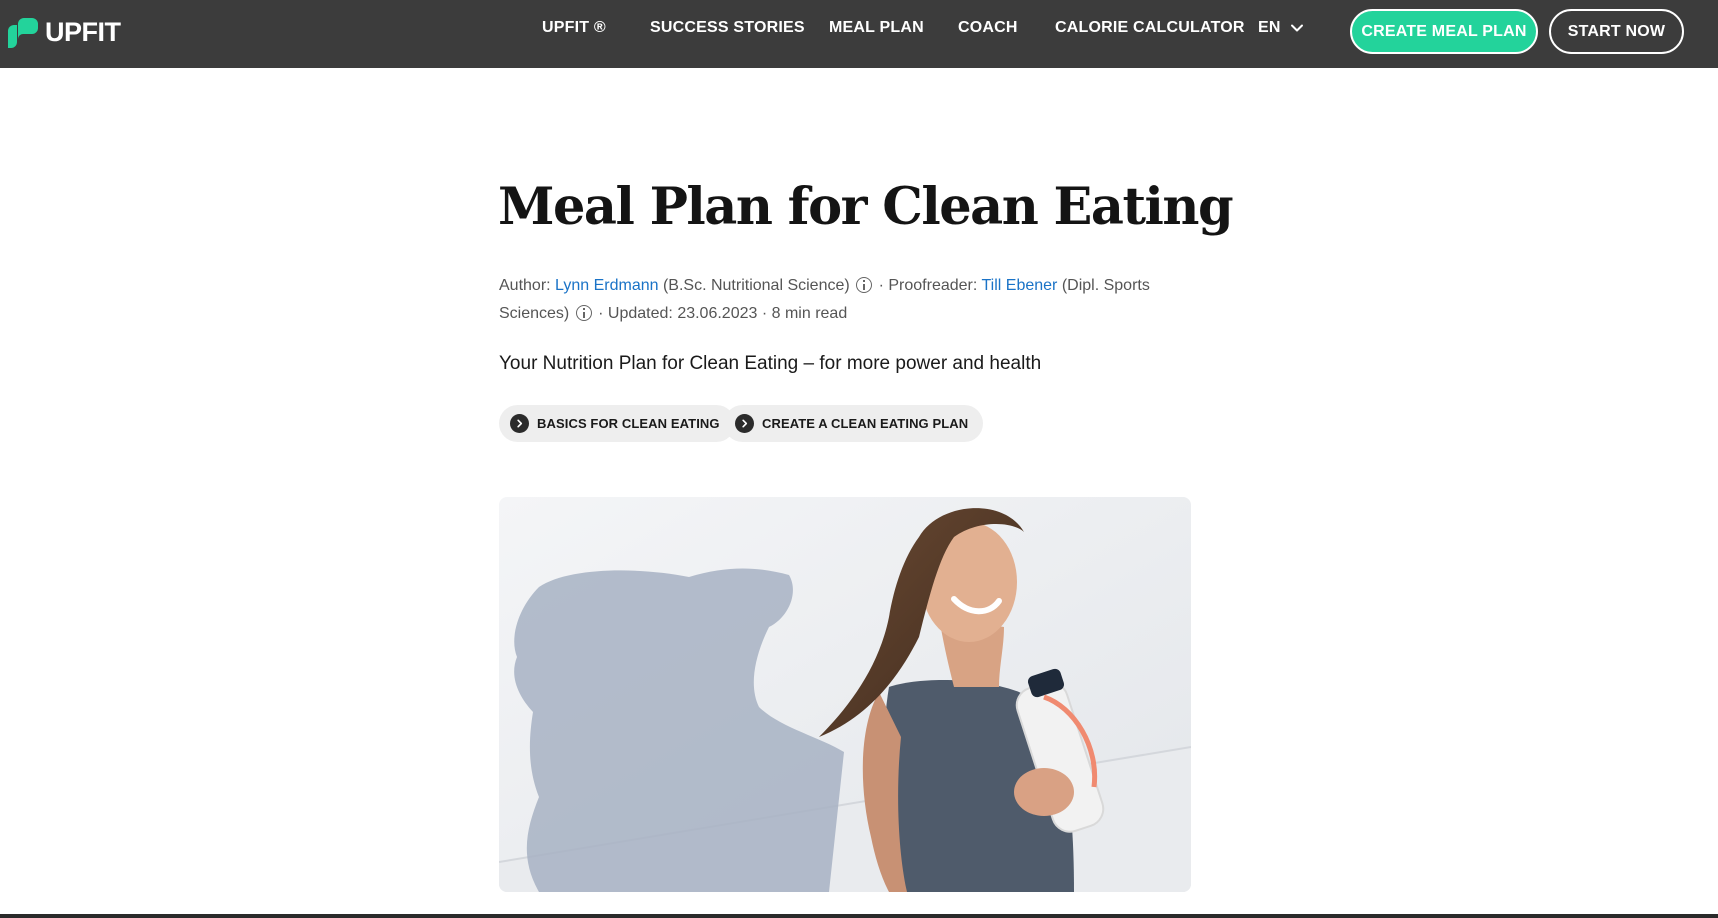 The width and height of the screenshot is (1718, 918). What do you see at coordinates (865, 423) in the screenshot?
I see `jump-link-label: CREATE A CLEAN EATING PLAN` at bounding box center [865, 423].